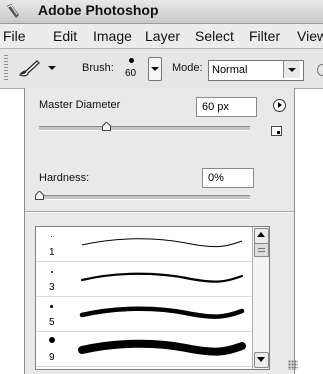 Image resolution: width=323 pixels, height=374 pixels. Describe the element at coordinates (144, 128) in the screenshot. I see `master-diameter-slider` at that location.